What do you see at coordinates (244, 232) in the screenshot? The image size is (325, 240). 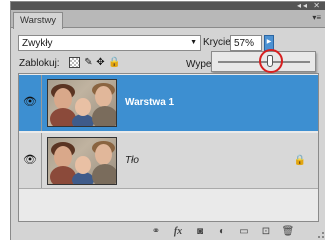 I see `folder-icon: ▭` at bounding box center [244, 232].